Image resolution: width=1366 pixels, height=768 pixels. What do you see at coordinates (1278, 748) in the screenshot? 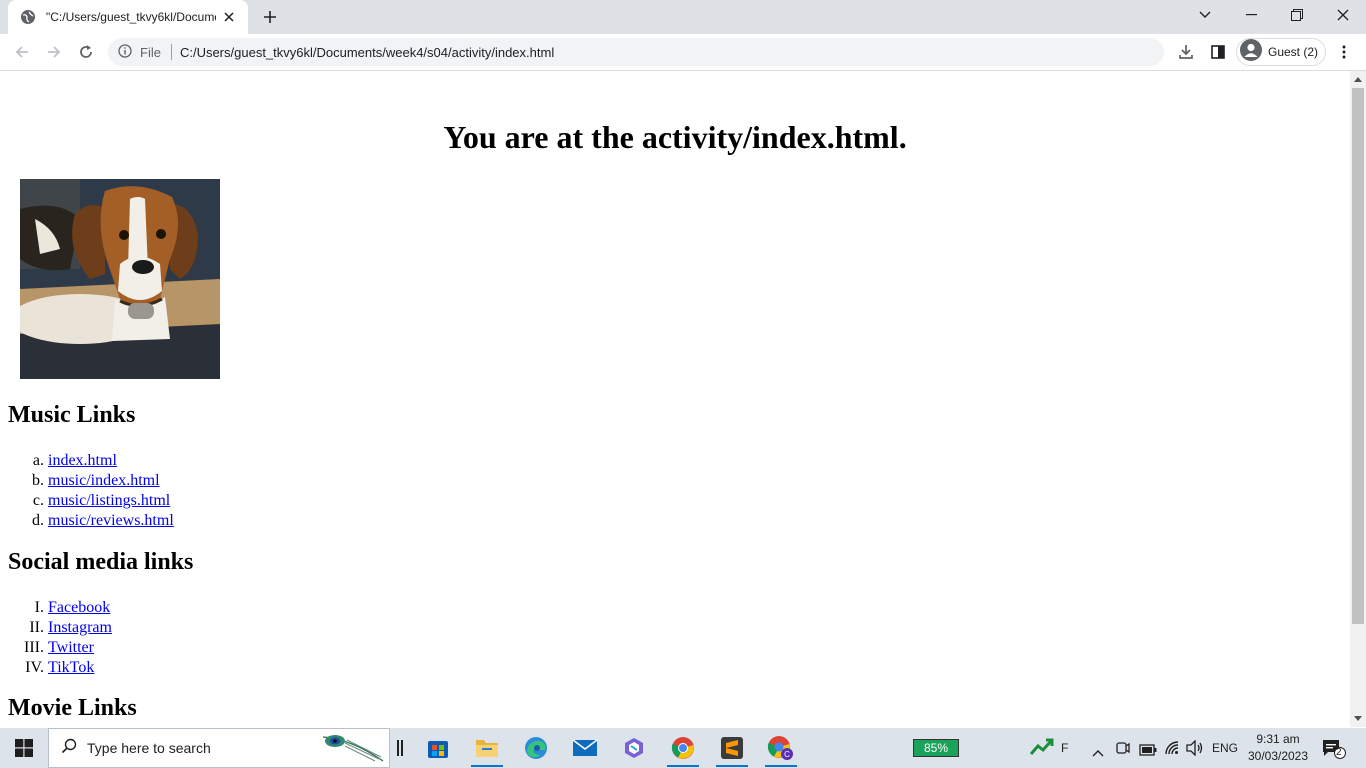
I see `system-clock: 9:31 am 30/03/2023` at bounding box center [1278, 748].